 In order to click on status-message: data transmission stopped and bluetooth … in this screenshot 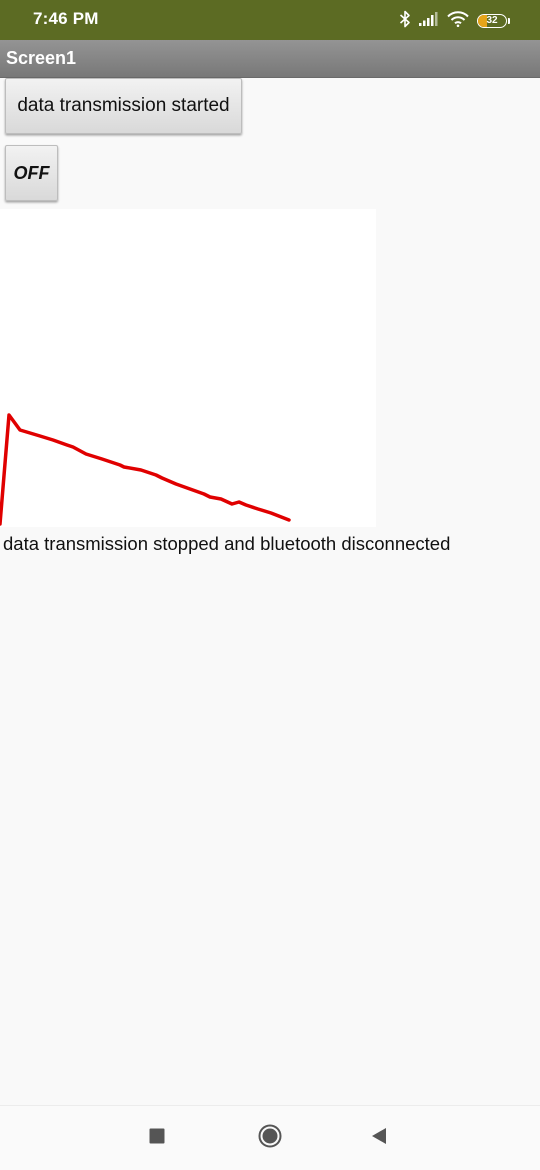, I will do `click(227, 543)`.